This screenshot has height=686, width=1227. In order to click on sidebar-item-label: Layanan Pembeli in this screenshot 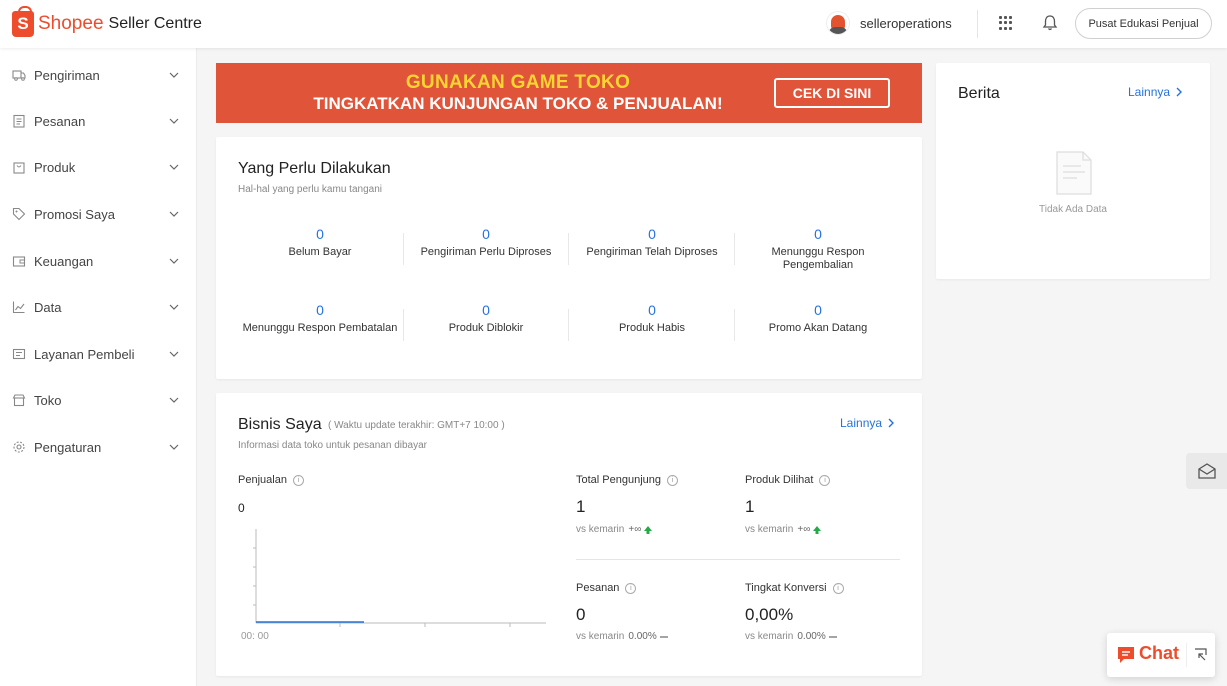, I will do `click(84, 354)`.